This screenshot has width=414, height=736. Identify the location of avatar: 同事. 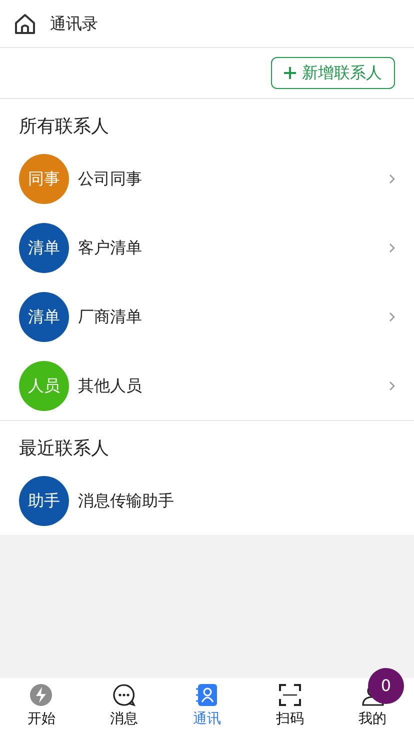
(44, 179).